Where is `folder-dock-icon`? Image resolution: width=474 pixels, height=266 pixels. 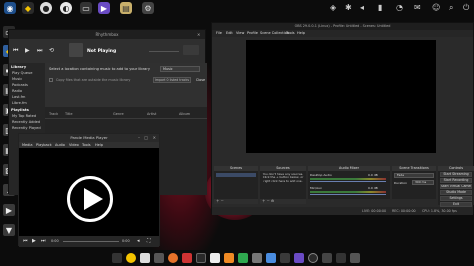 folder-dock-icon is located at coordinates (355, 258).